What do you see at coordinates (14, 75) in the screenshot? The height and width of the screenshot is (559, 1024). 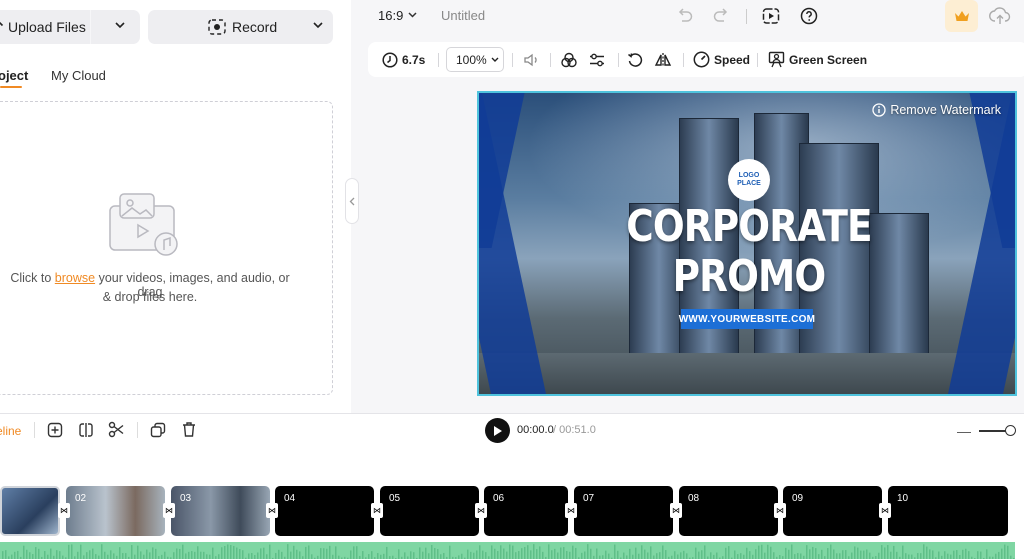 I see `tab-project: oject` at bounding box center [14, 75].